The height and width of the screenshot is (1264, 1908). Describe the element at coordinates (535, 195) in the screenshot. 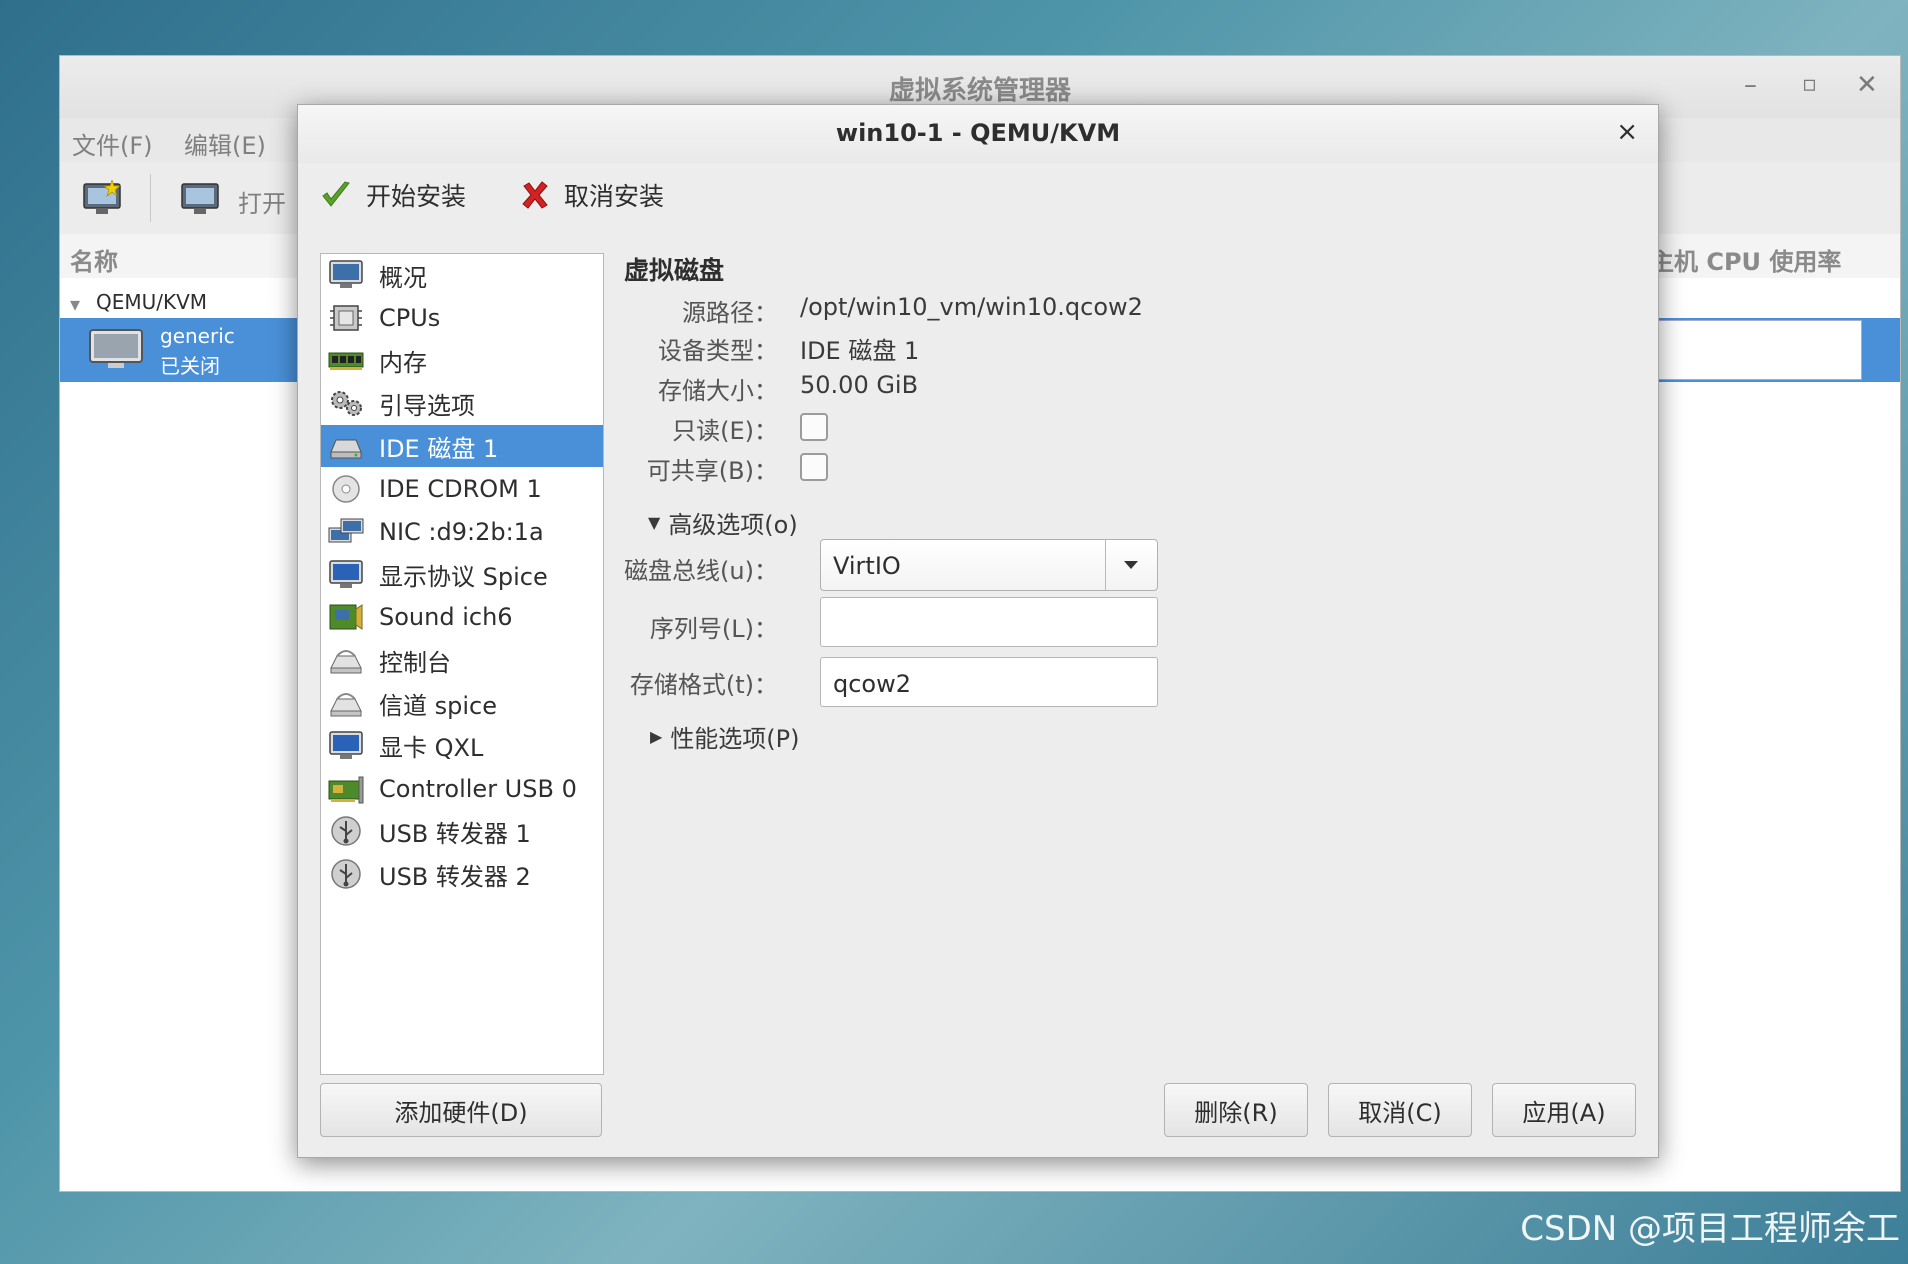

I see `cancel-x-icon` at that location.